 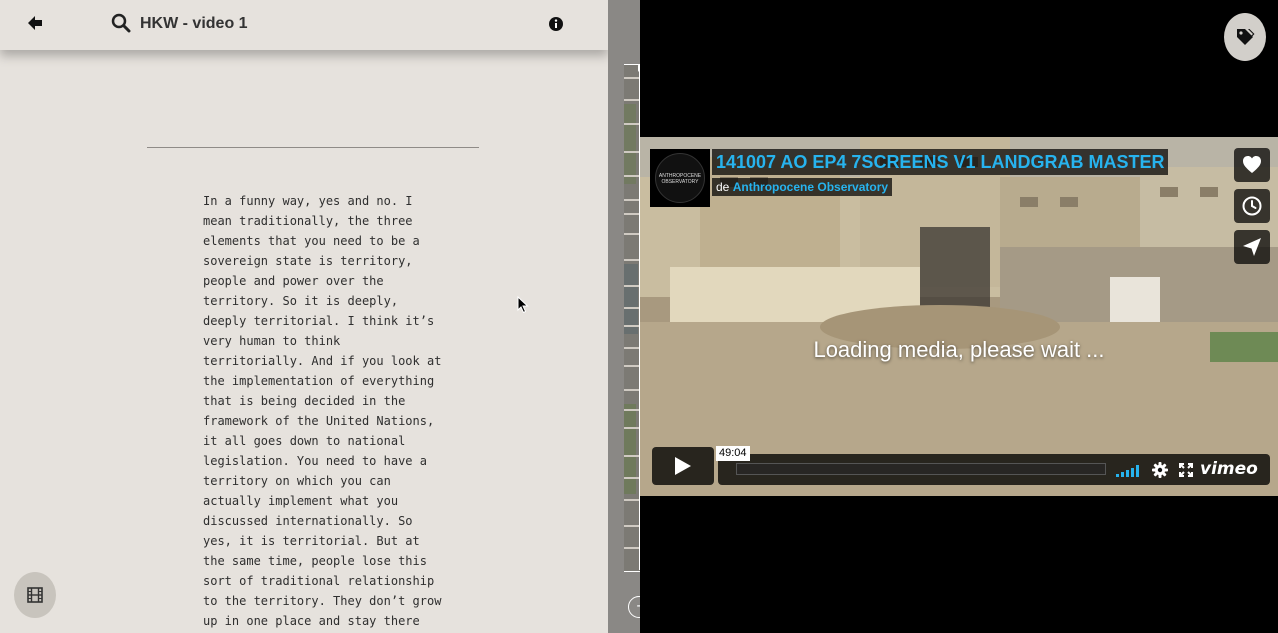 I want to click on tag-icon, so click(x=1246, y=37).